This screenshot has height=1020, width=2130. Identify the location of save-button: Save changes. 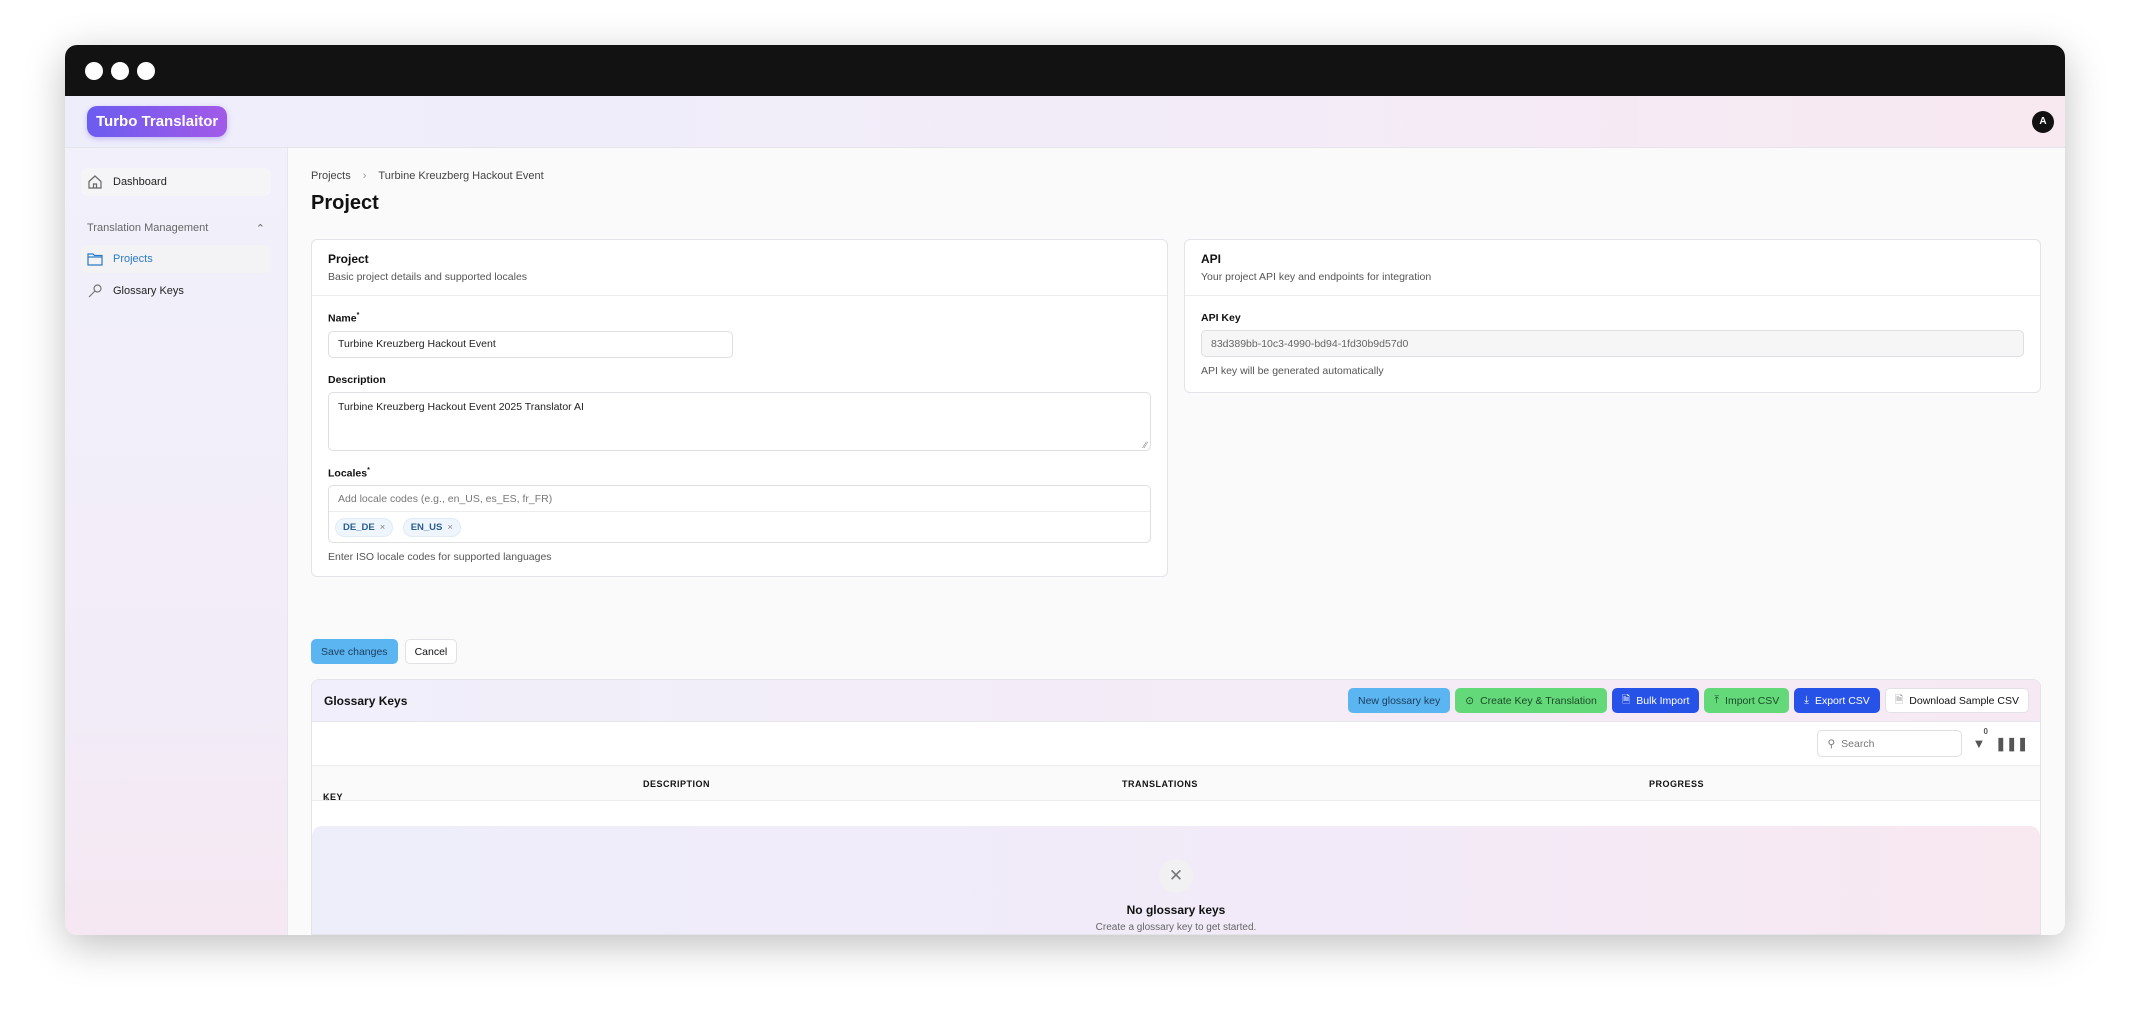
(354, 651).